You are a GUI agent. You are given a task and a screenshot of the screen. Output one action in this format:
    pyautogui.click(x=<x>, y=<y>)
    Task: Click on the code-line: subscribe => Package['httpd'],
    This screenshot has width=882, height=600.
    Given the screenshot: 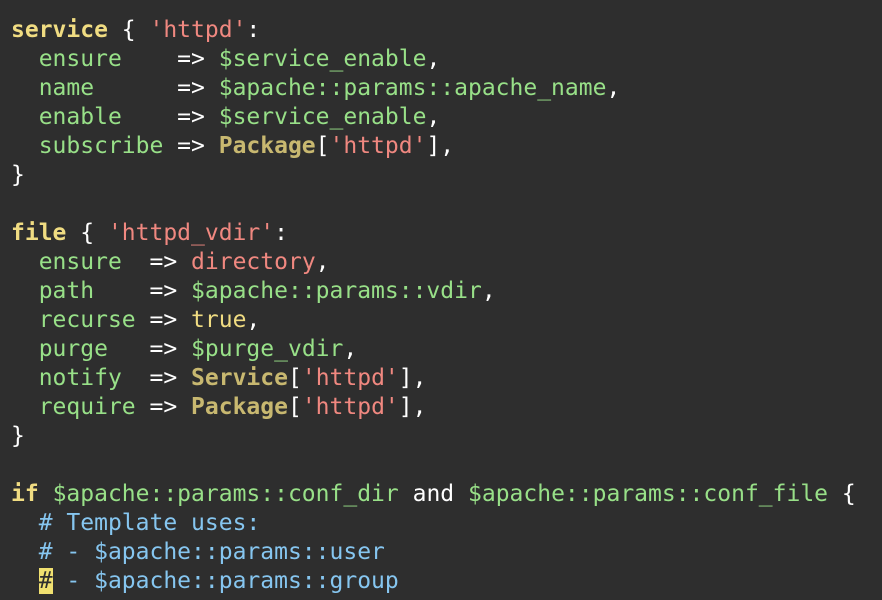 What is the action you would take?
    pyautogui.click(x=446, y=146)
    